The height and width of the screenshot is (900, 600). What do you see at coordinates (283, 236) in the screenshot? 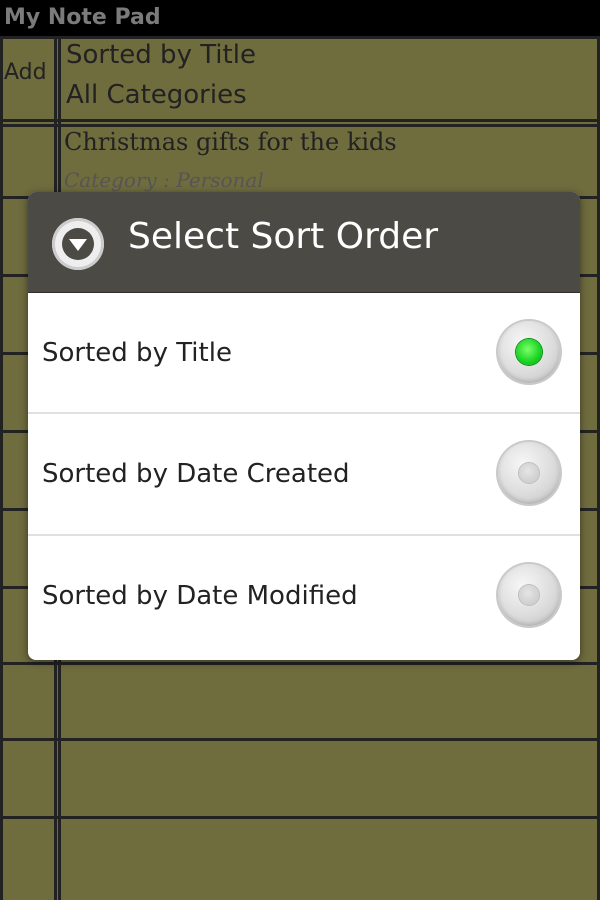
I see `dialog-title: Select Sort Order` at bounding box center [283, 236].